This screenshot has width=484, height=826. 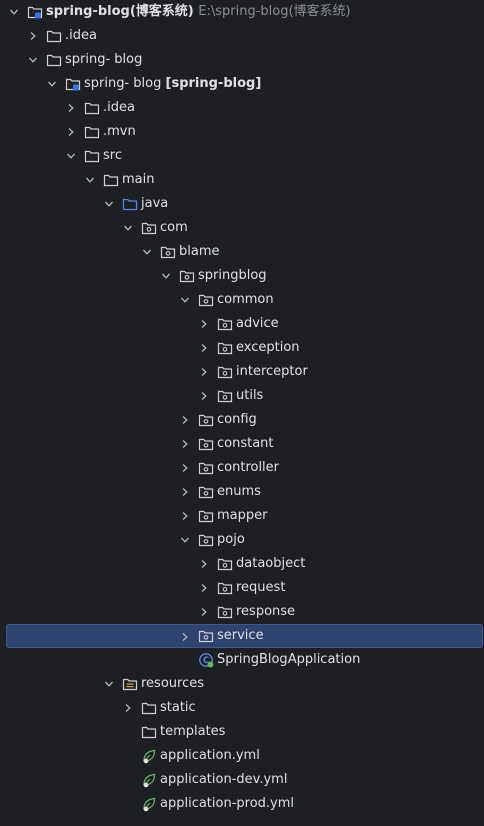 I want to click on tree-node-module: spring- blog [spring-blog], so click(x=242, y=84).